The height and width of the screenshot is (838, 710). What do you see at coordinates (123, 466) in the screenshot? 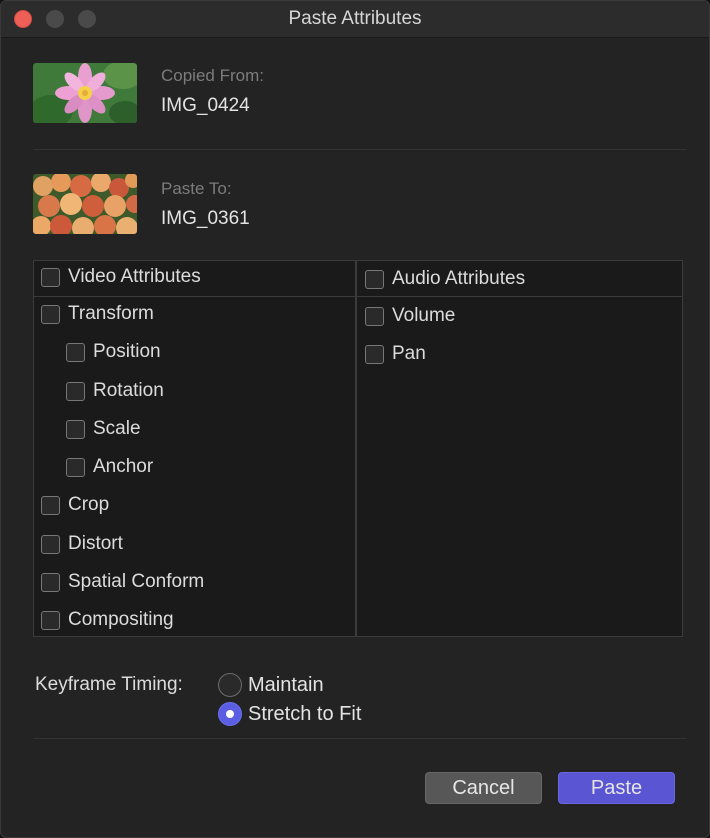
I see `checkbox-label: Anchor` at bounding box center [123, 466].